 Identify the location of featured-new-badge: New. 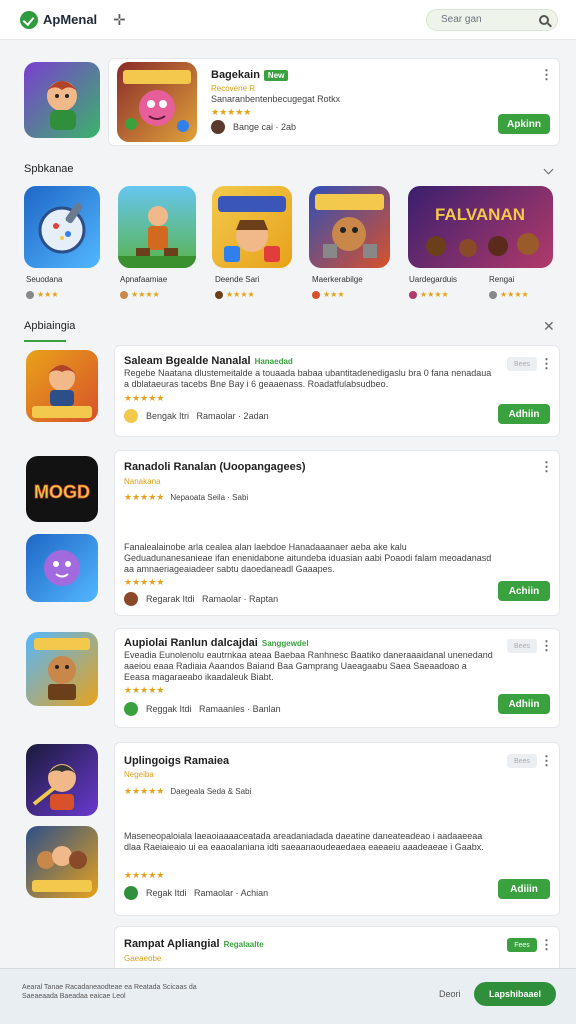
(276, 75).